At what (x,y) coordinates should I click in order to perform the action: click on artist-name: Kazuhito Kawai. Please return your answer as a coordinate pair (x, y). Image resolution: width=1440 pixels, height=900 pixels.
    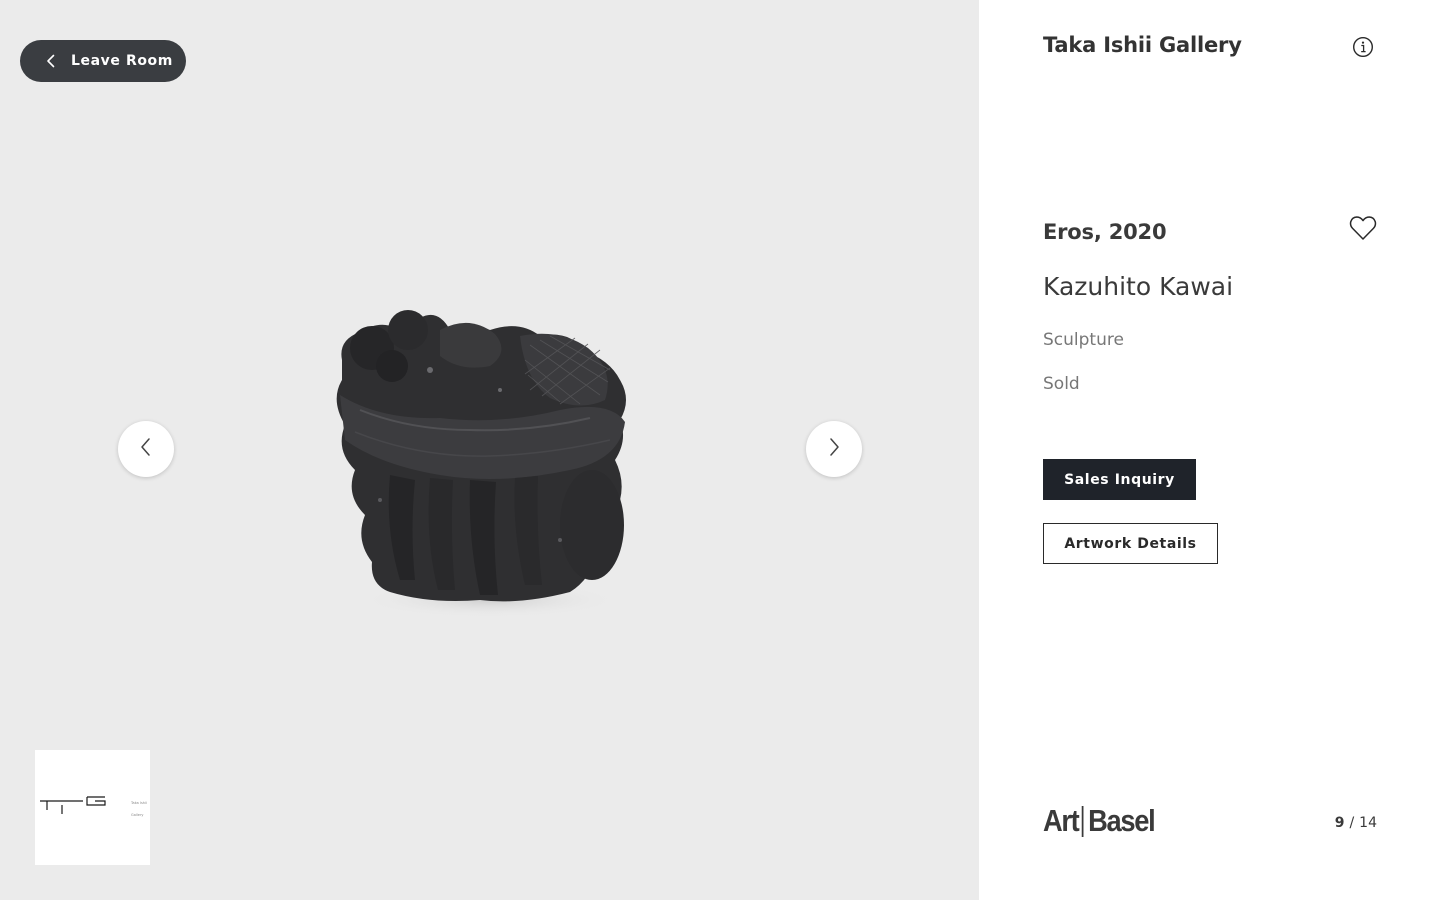
    Looking at the image, I should click on (1138, 286).